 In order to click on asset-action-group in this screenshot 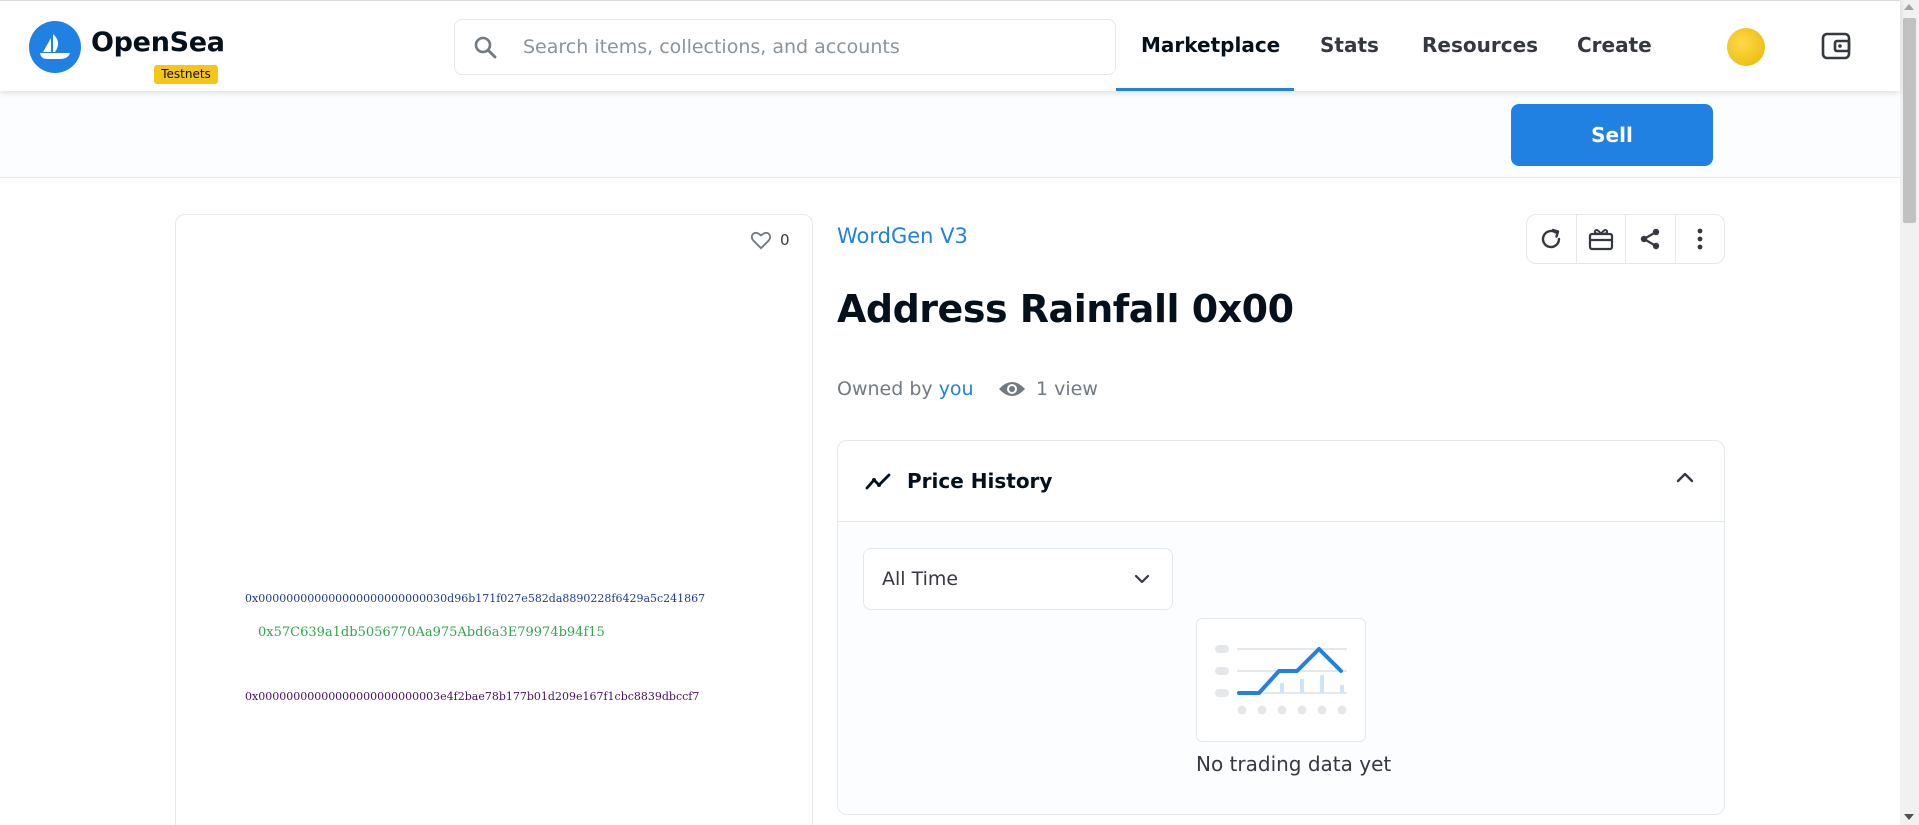, I will do `click(1625, 239)`.